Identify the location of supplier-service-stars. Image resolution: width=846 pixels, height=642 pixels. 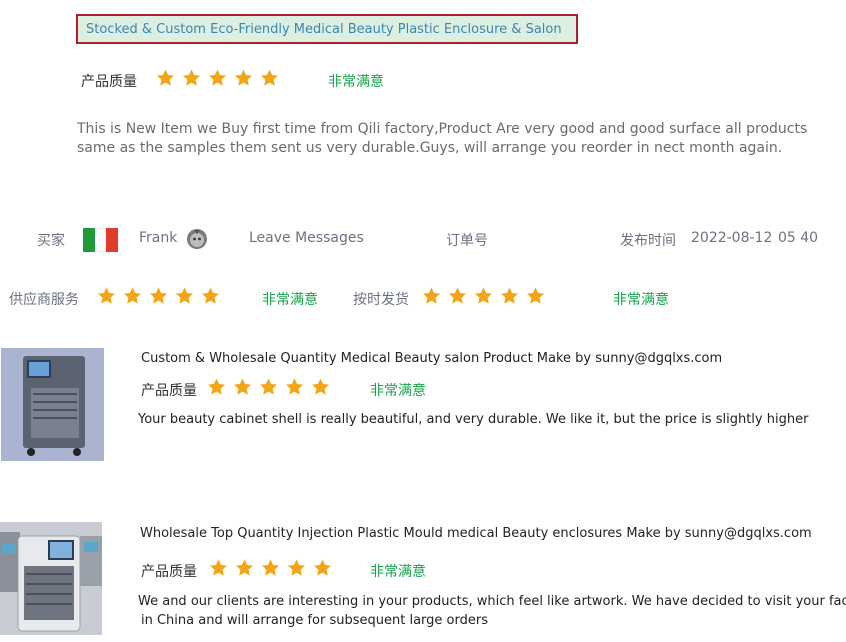
(158, 296).